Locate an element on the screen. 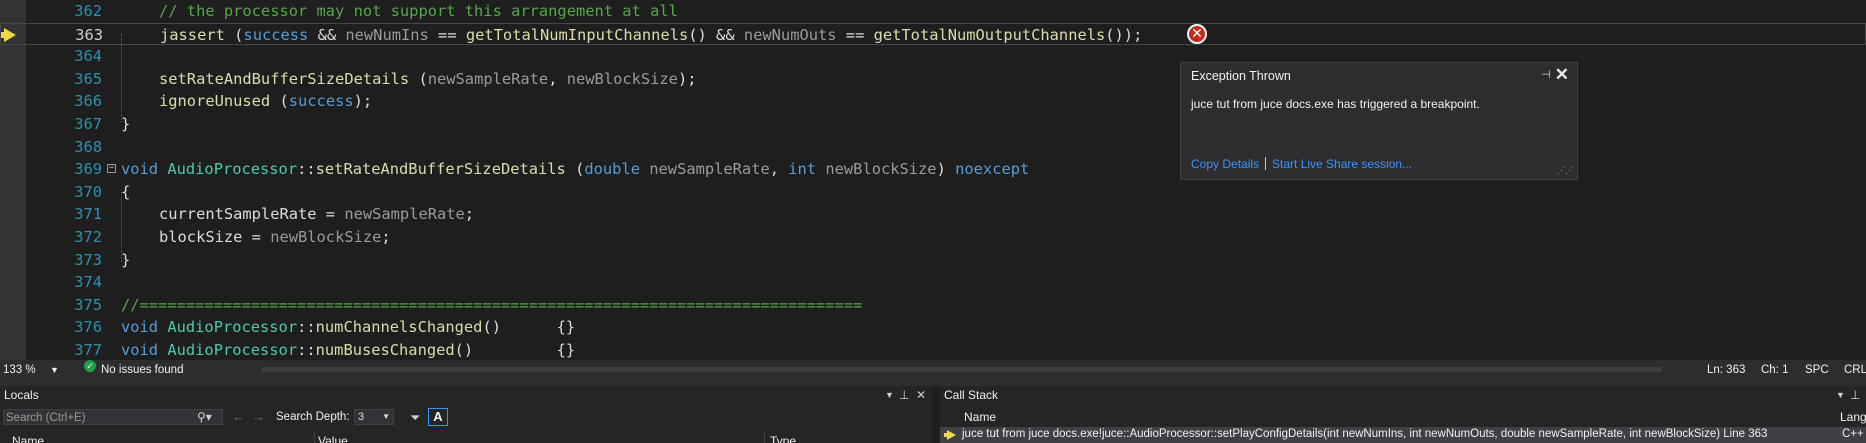 The image size is (1866, 443). column-indicator: Ch: 1 is located at coordinates (1775, 370).